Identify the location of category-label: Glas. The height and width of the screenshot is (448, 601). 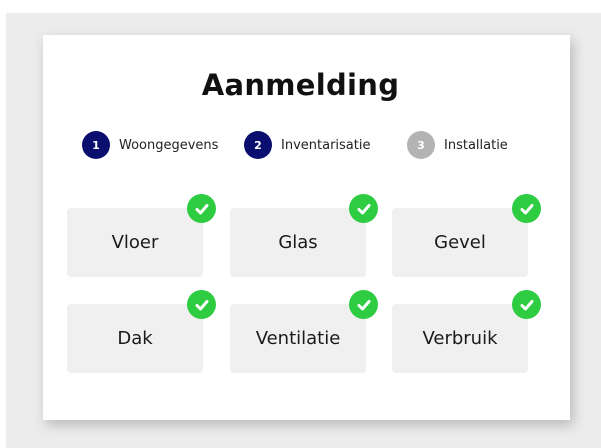
(298, 242).